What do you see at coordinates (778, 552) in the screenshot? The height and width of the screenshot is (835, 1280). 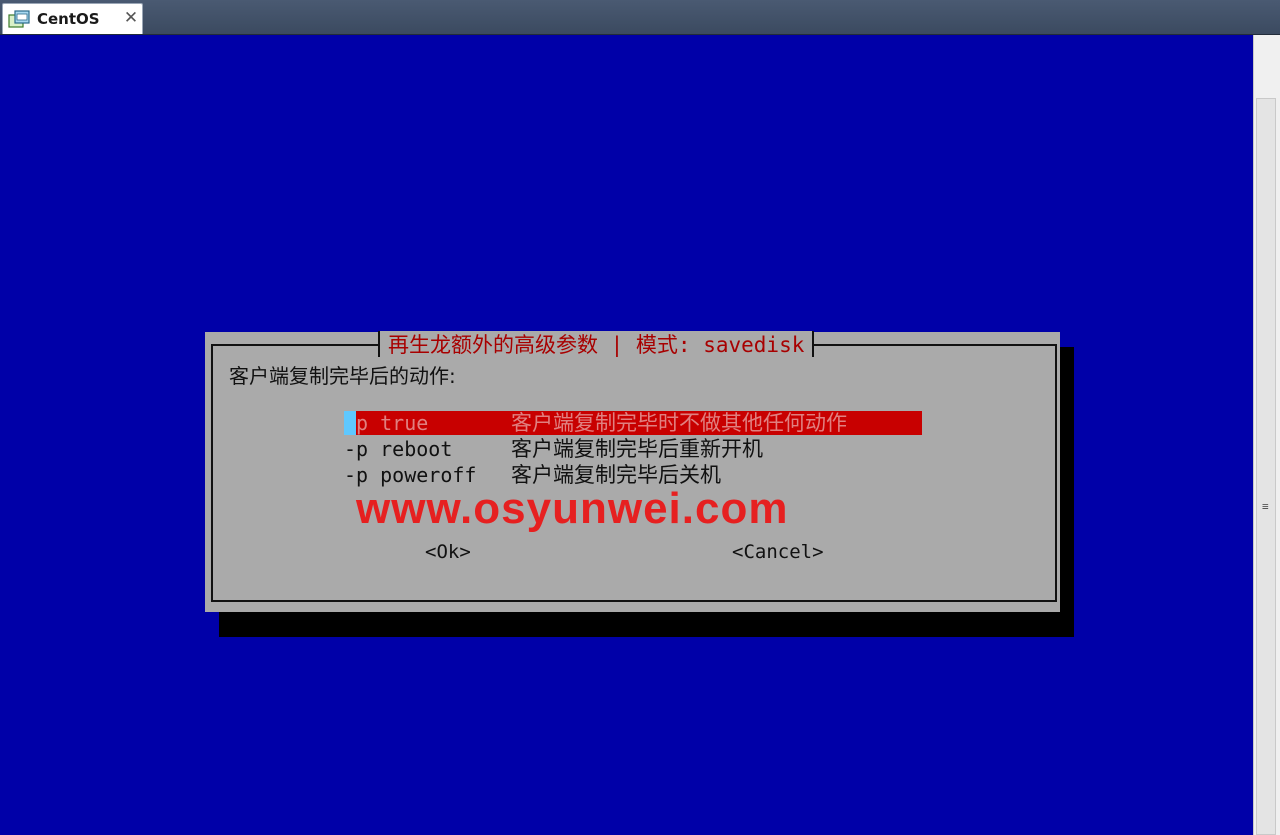 I see `cancel-button: <Cancel>` at bounding box center [778, 552].